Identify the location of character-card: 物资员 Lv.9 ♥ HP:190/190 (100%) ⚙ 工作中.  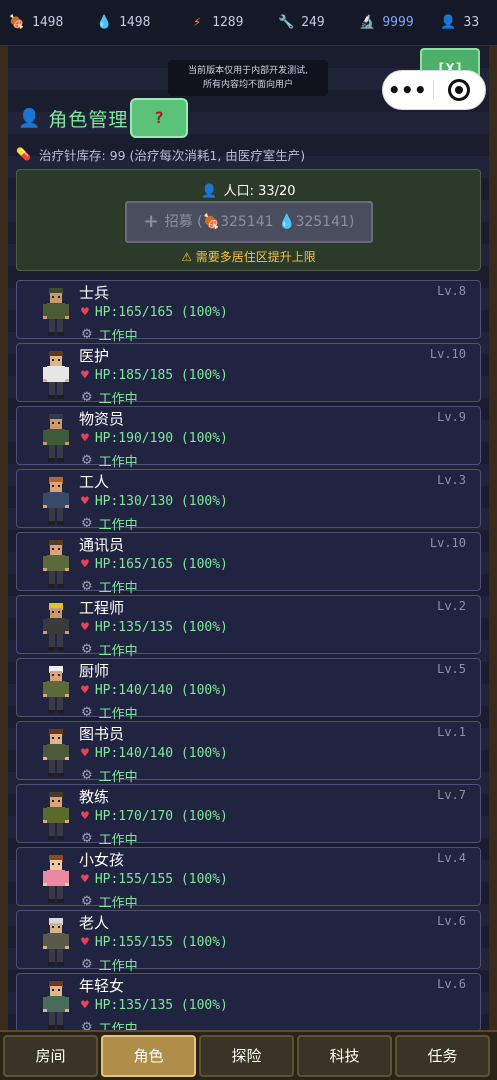
(248, 438).